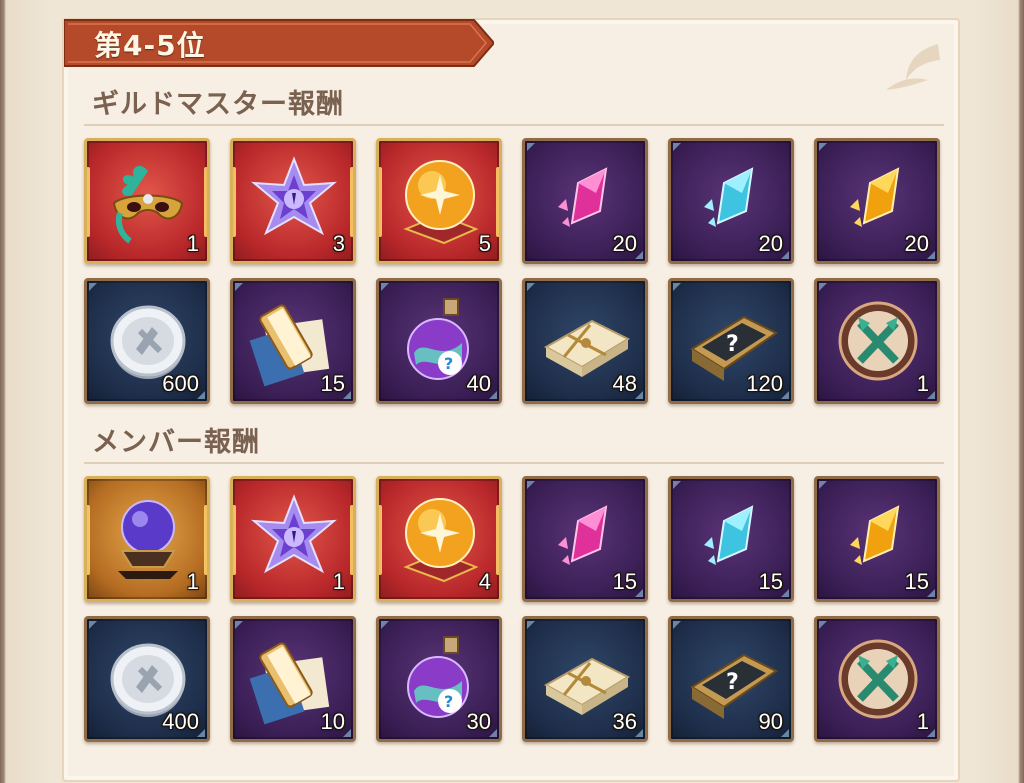 The width and height of the screenshot is (1024, 783). I want to click on reward-item: 400, so click(147, 679).